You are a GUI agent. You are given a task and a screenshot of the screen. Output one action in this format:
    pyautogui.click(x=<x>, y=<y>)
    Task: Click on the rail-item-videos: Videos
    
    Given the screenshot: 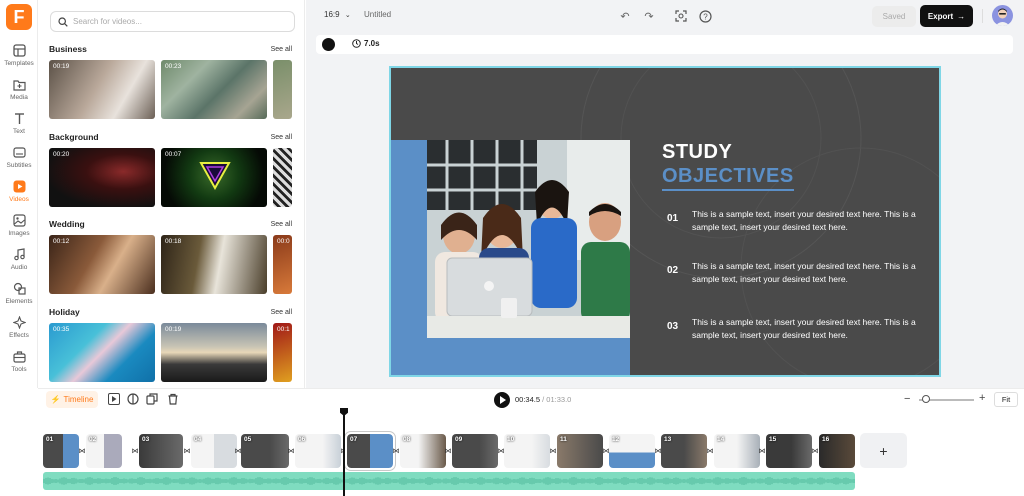 What is the action you would take?
    pyautogui.click(x=19, y=194)
    